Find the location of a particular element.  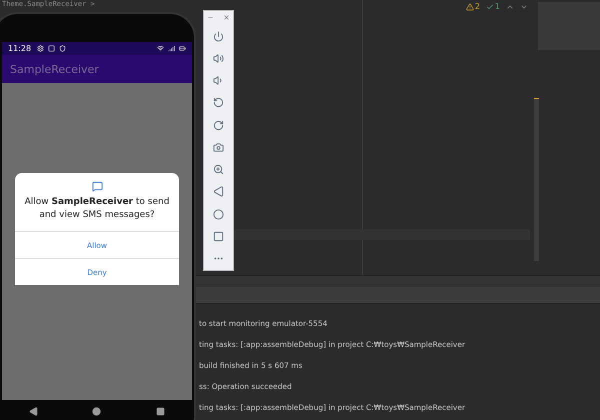

rotate-left-icon is located at coordinates (218, 102).